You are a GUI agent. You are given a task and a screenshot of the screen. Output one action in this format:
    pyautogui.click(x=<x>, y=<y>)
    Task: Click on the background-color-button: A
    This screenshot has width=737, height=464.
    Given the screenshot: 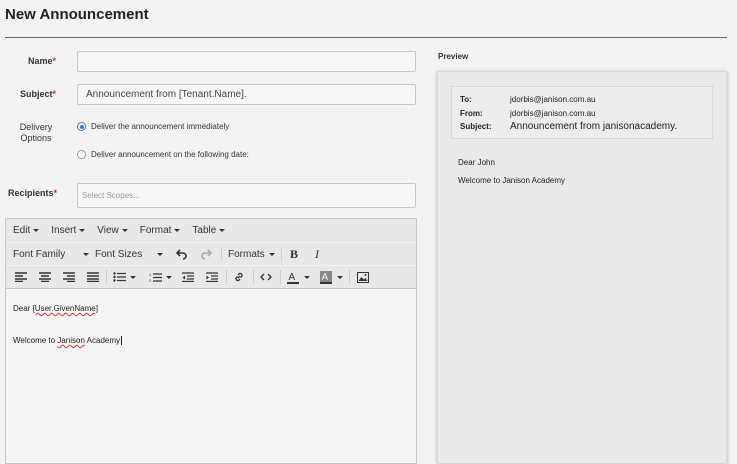 What is the action you would take?
    pyautogui.click(x=331, y=277)
    